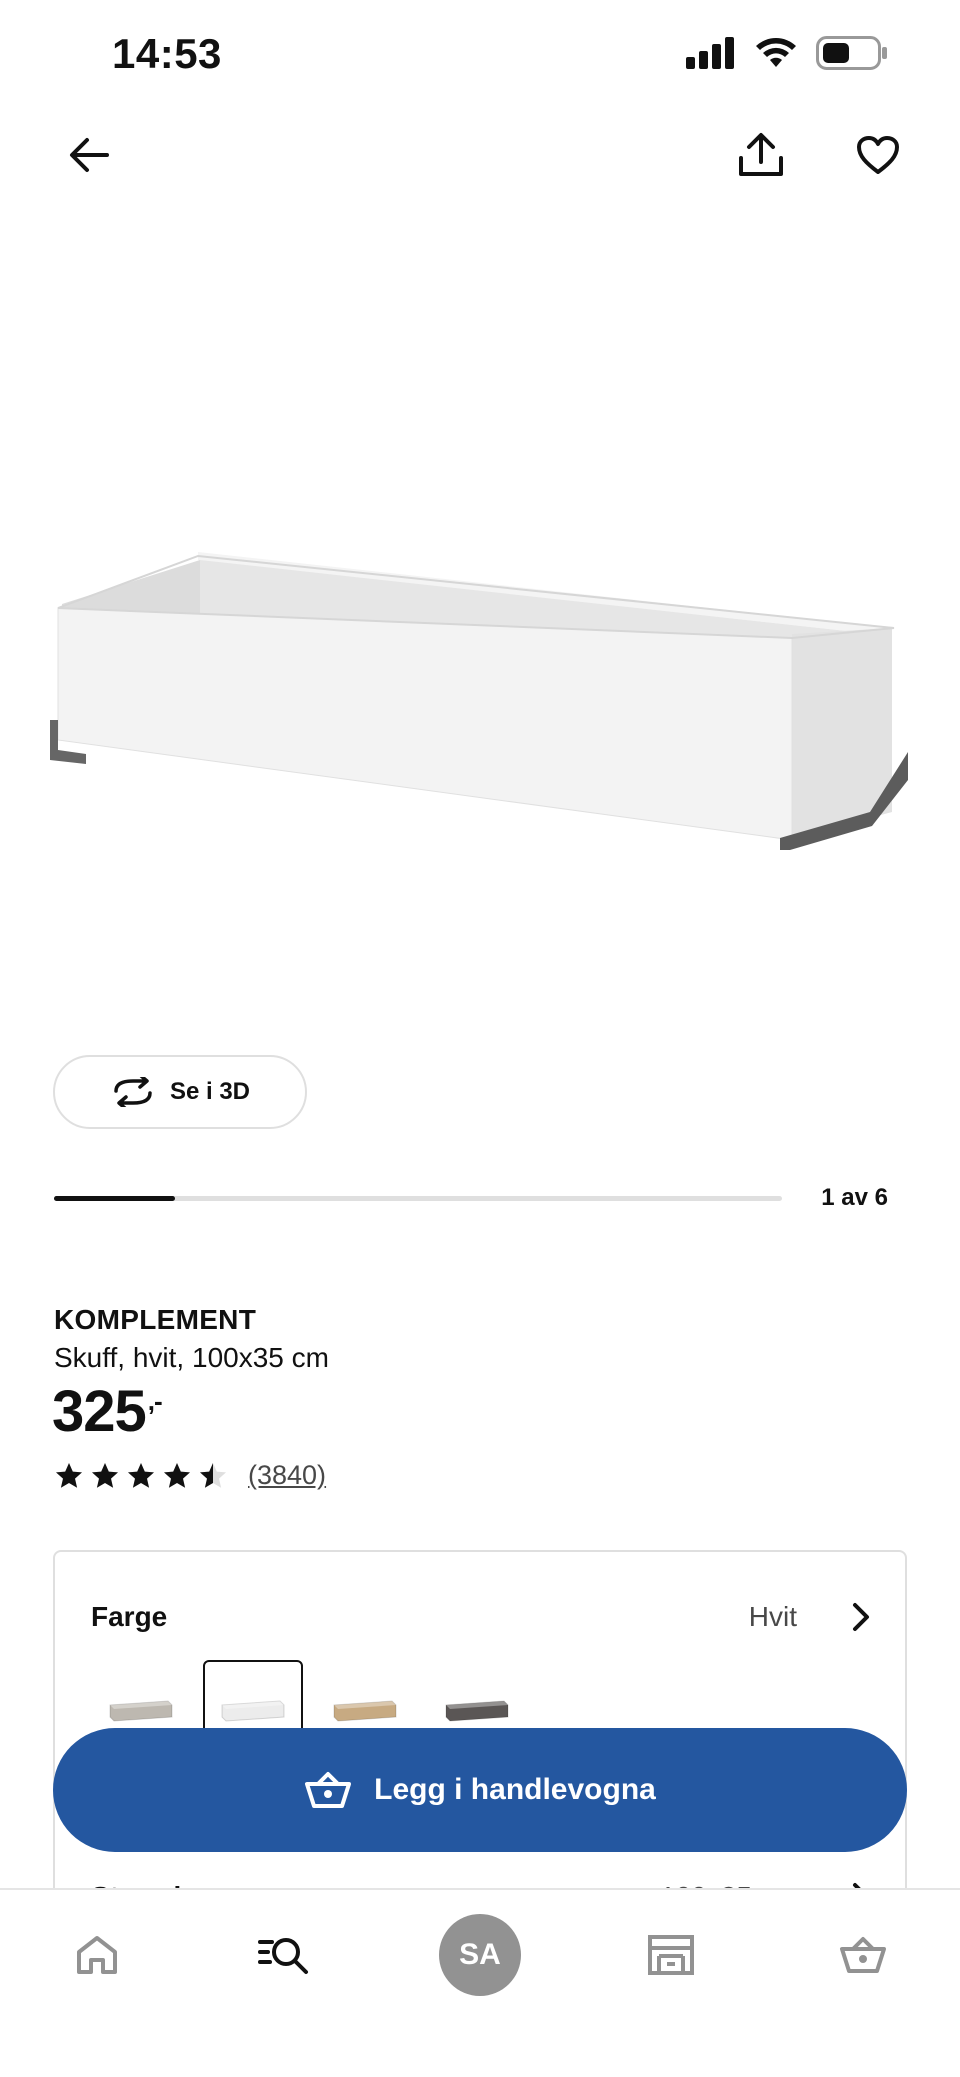 Image resolution: width=960 pixels, height=2077 pixels. I want to click on review-count-link: (3840), so click(287, 1475).